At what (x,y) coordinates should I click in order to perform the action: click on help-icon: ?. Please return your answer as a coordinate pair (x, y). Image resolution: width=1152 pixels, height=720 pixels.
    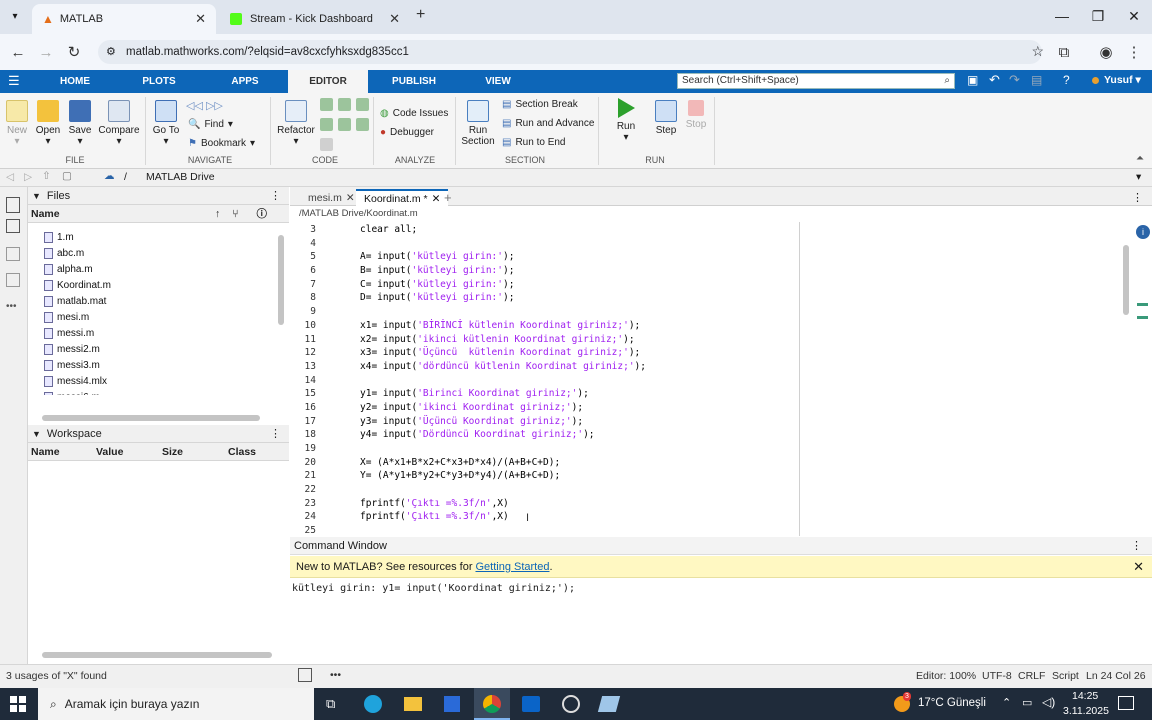
    Looking at the image, I should click on (1066, 80).